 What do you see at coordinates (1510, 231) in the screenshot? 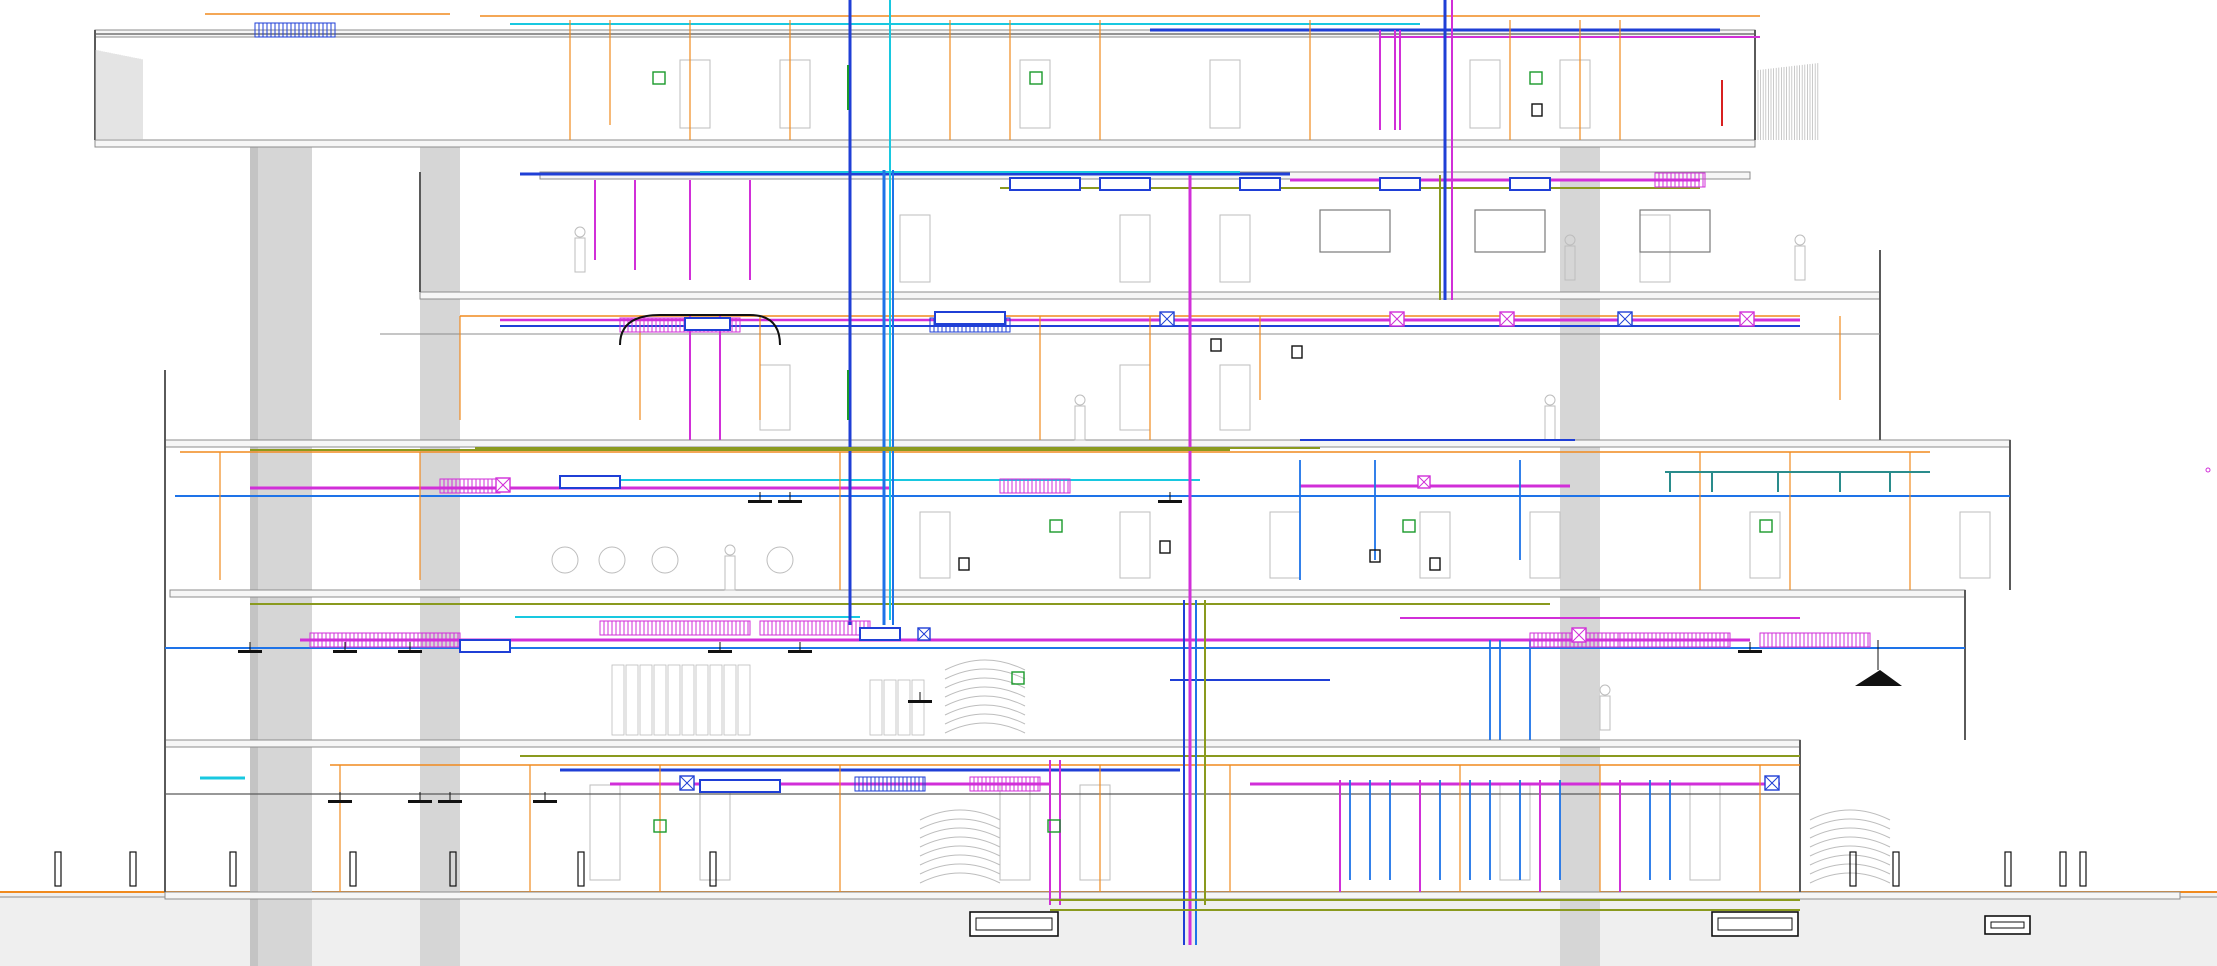
I see `window-frame` at bounding box center [1510, 231].